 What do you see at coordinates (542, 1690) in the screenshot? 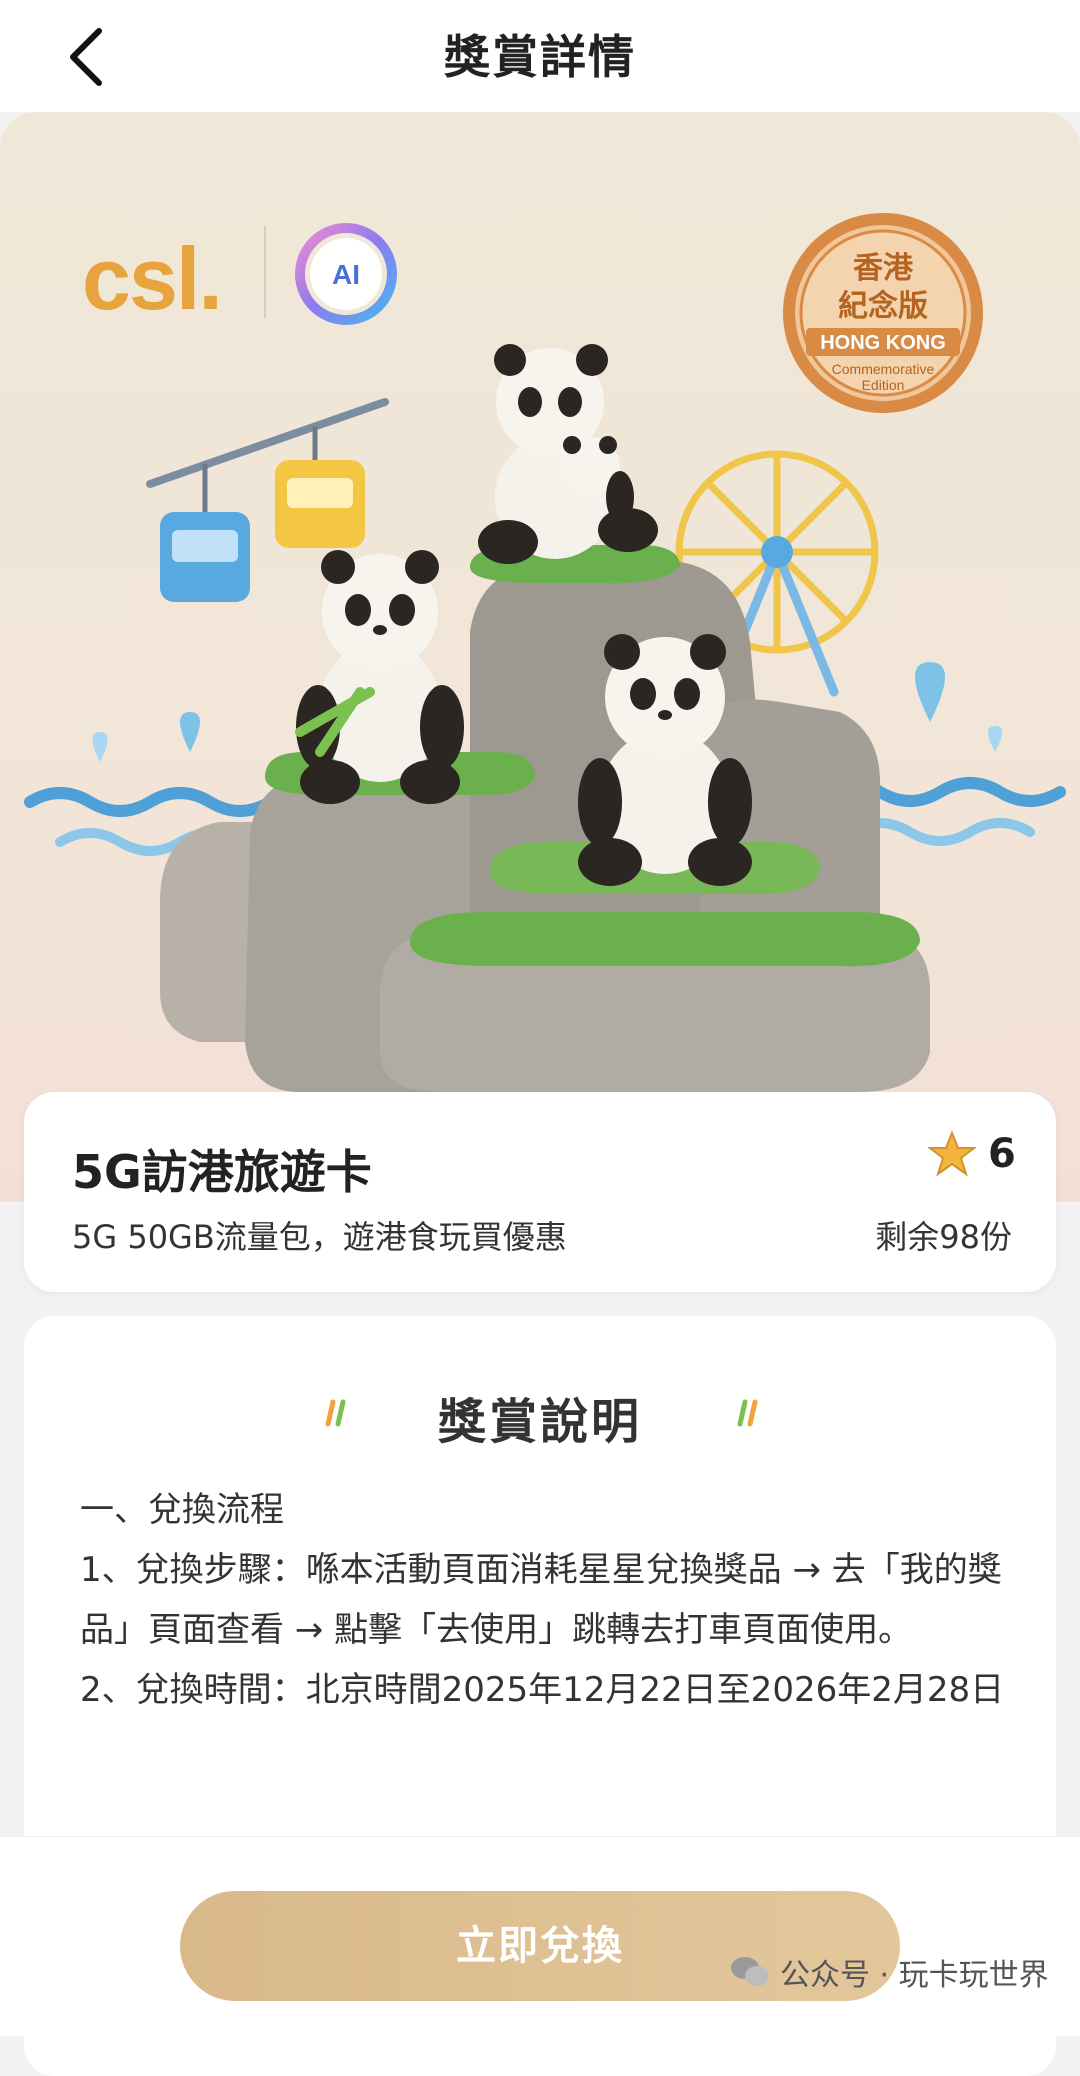
I see `description-line: 2、兌換時間：北京時間2025年12月22日至2026年2月28日` at bounding box center [542, 1690].